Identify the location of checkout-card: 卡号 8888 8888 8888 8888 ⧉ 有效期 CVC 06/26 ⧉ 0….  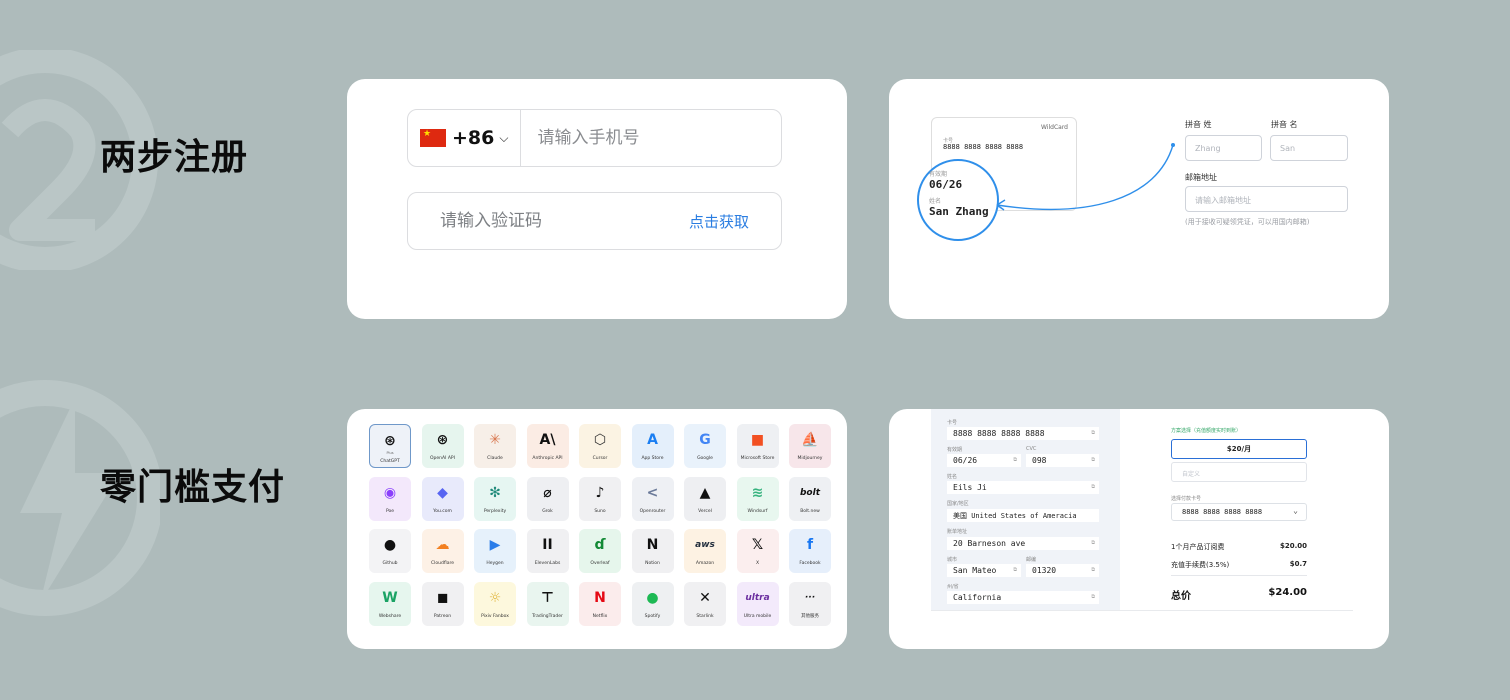
(1139, 529).